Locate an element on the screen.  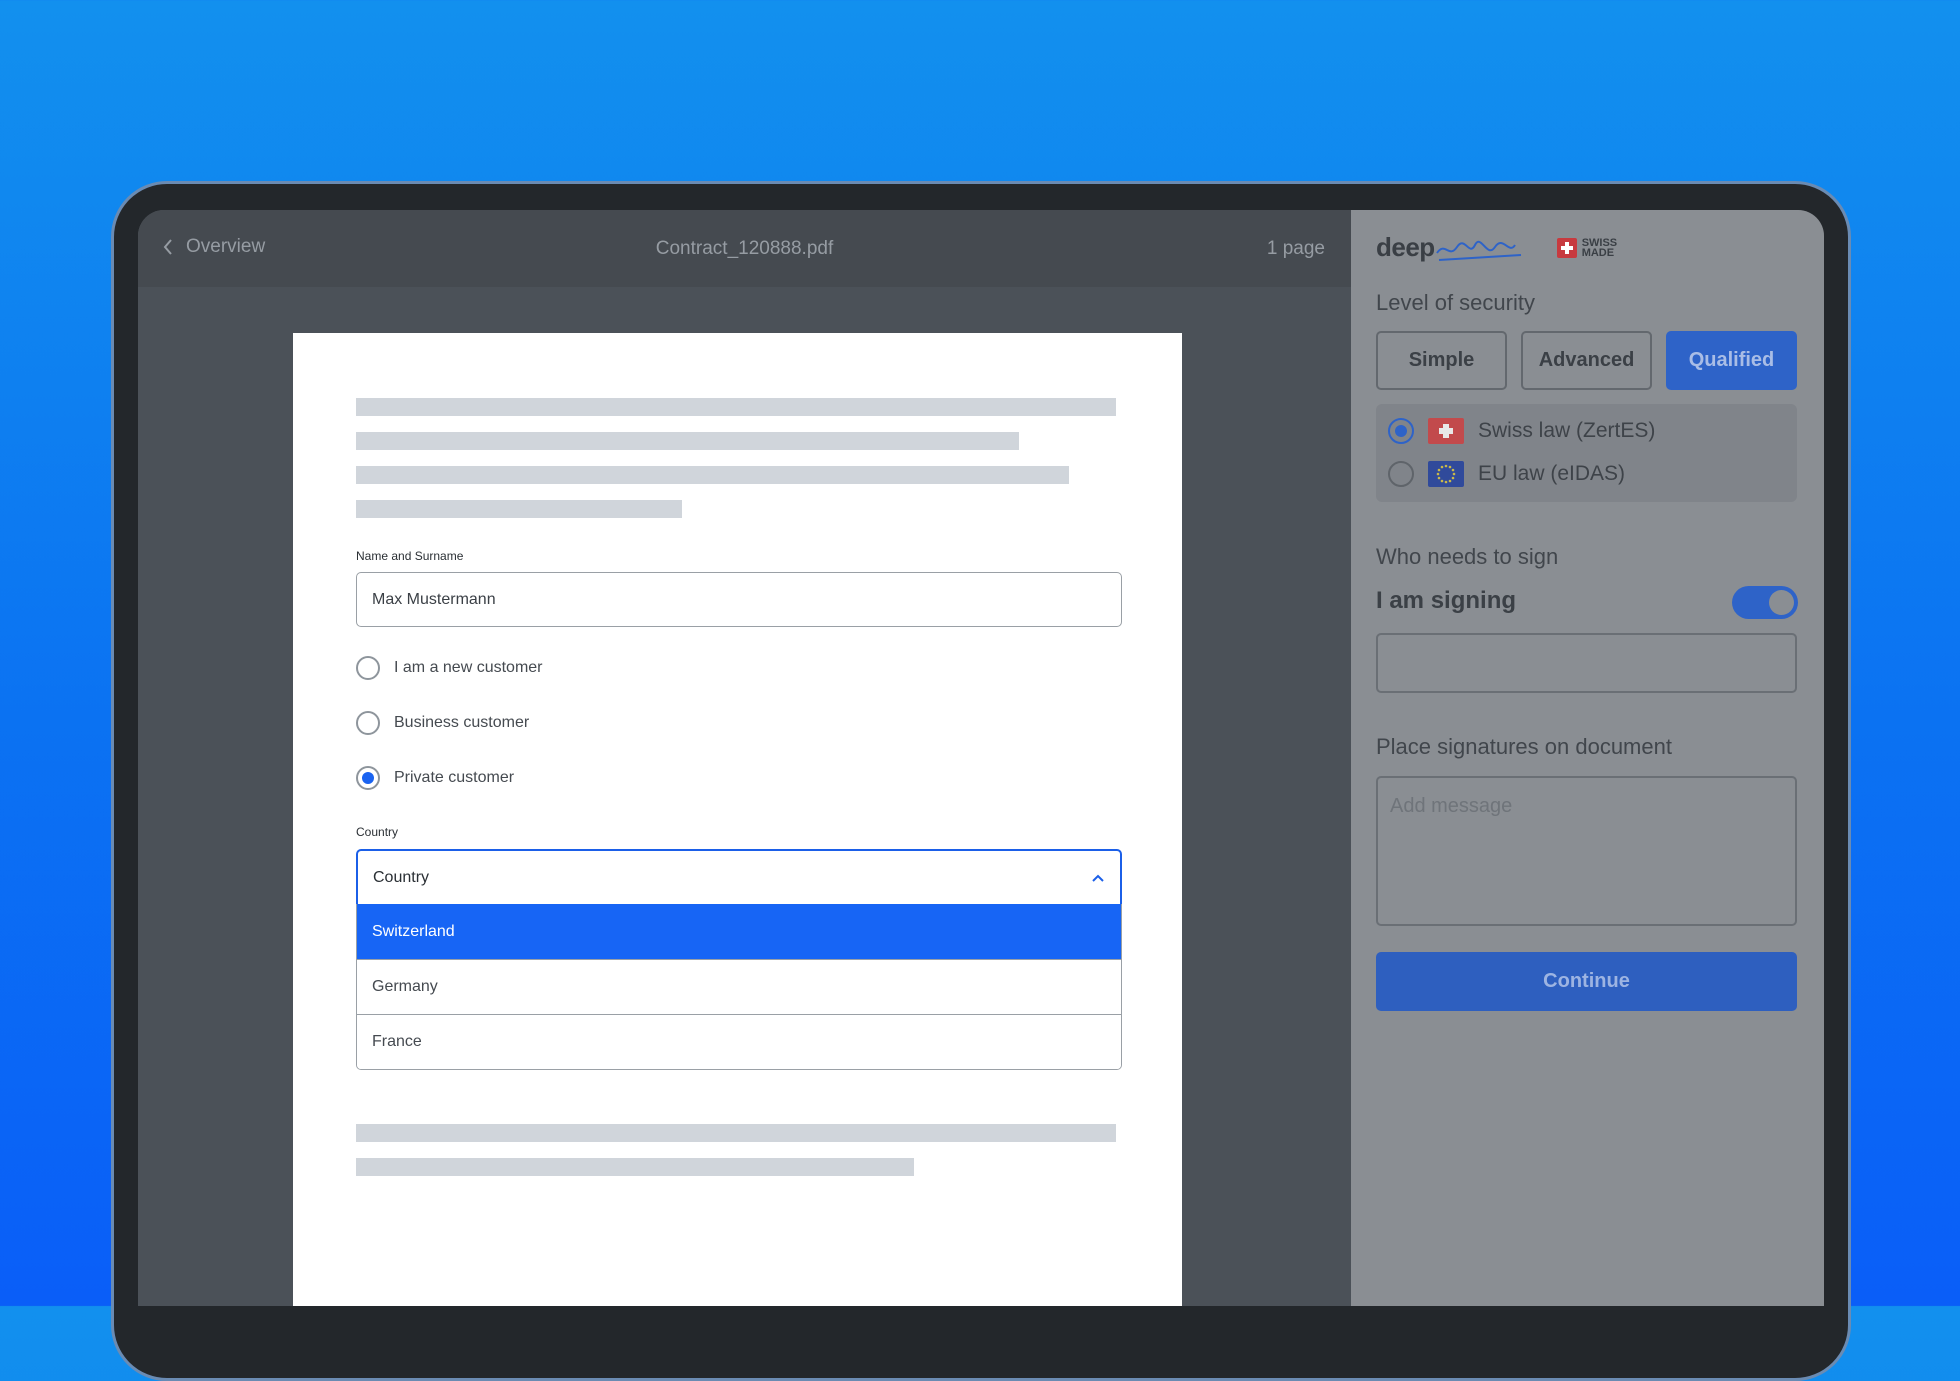
country-field-label: Country is located at coordinates (377, 832).